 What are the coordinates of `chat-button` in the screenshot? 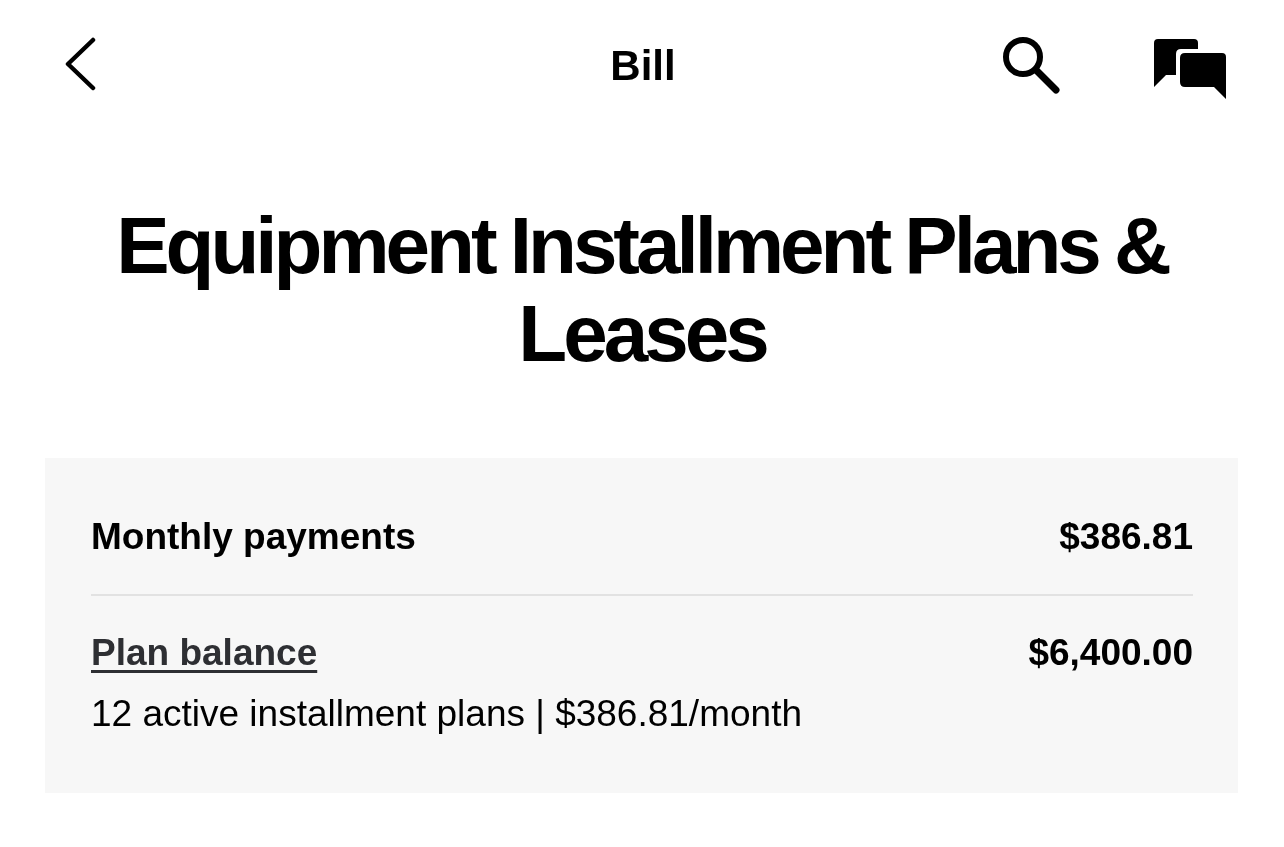 It's located at (1190, 69).